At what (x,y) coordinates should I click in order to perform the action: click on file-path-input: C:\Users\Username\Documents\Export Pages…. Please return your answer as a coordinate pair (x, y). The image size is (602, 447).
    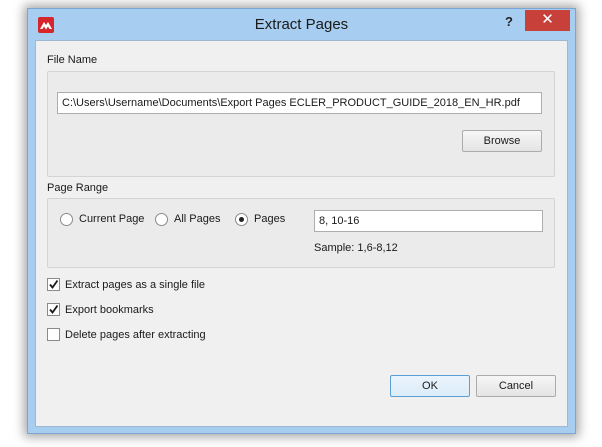
    Looking at the image, I should click on (299, 103).